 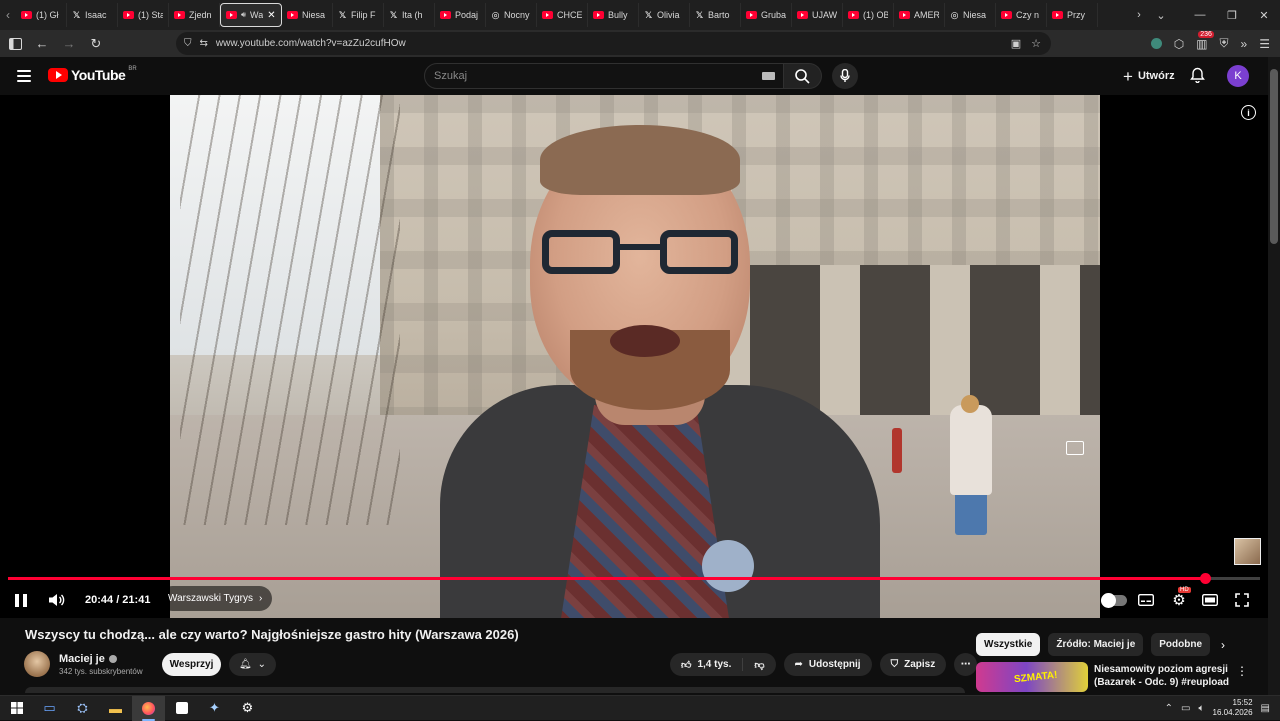 What do you see at coordinates (1248, 112) in the screenshot?
I see `info-icon: i` at bounding box center [1248, 112].